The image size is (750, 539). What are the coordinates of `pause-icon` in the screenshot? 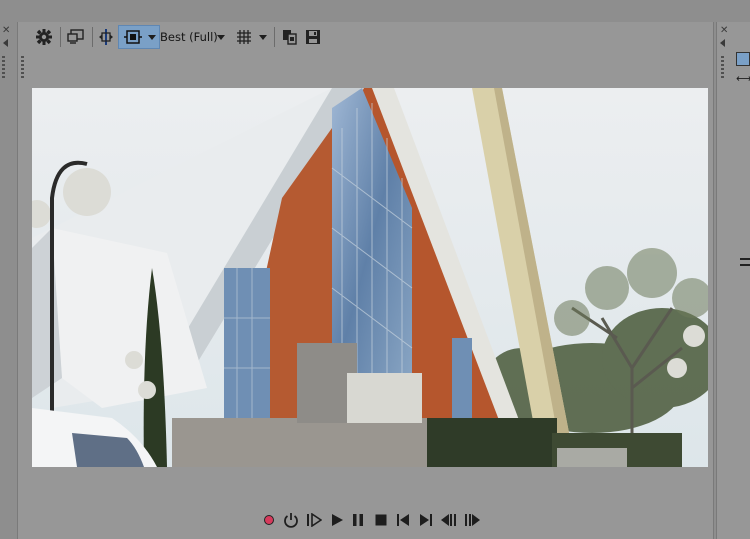 It's located at (358, 520).